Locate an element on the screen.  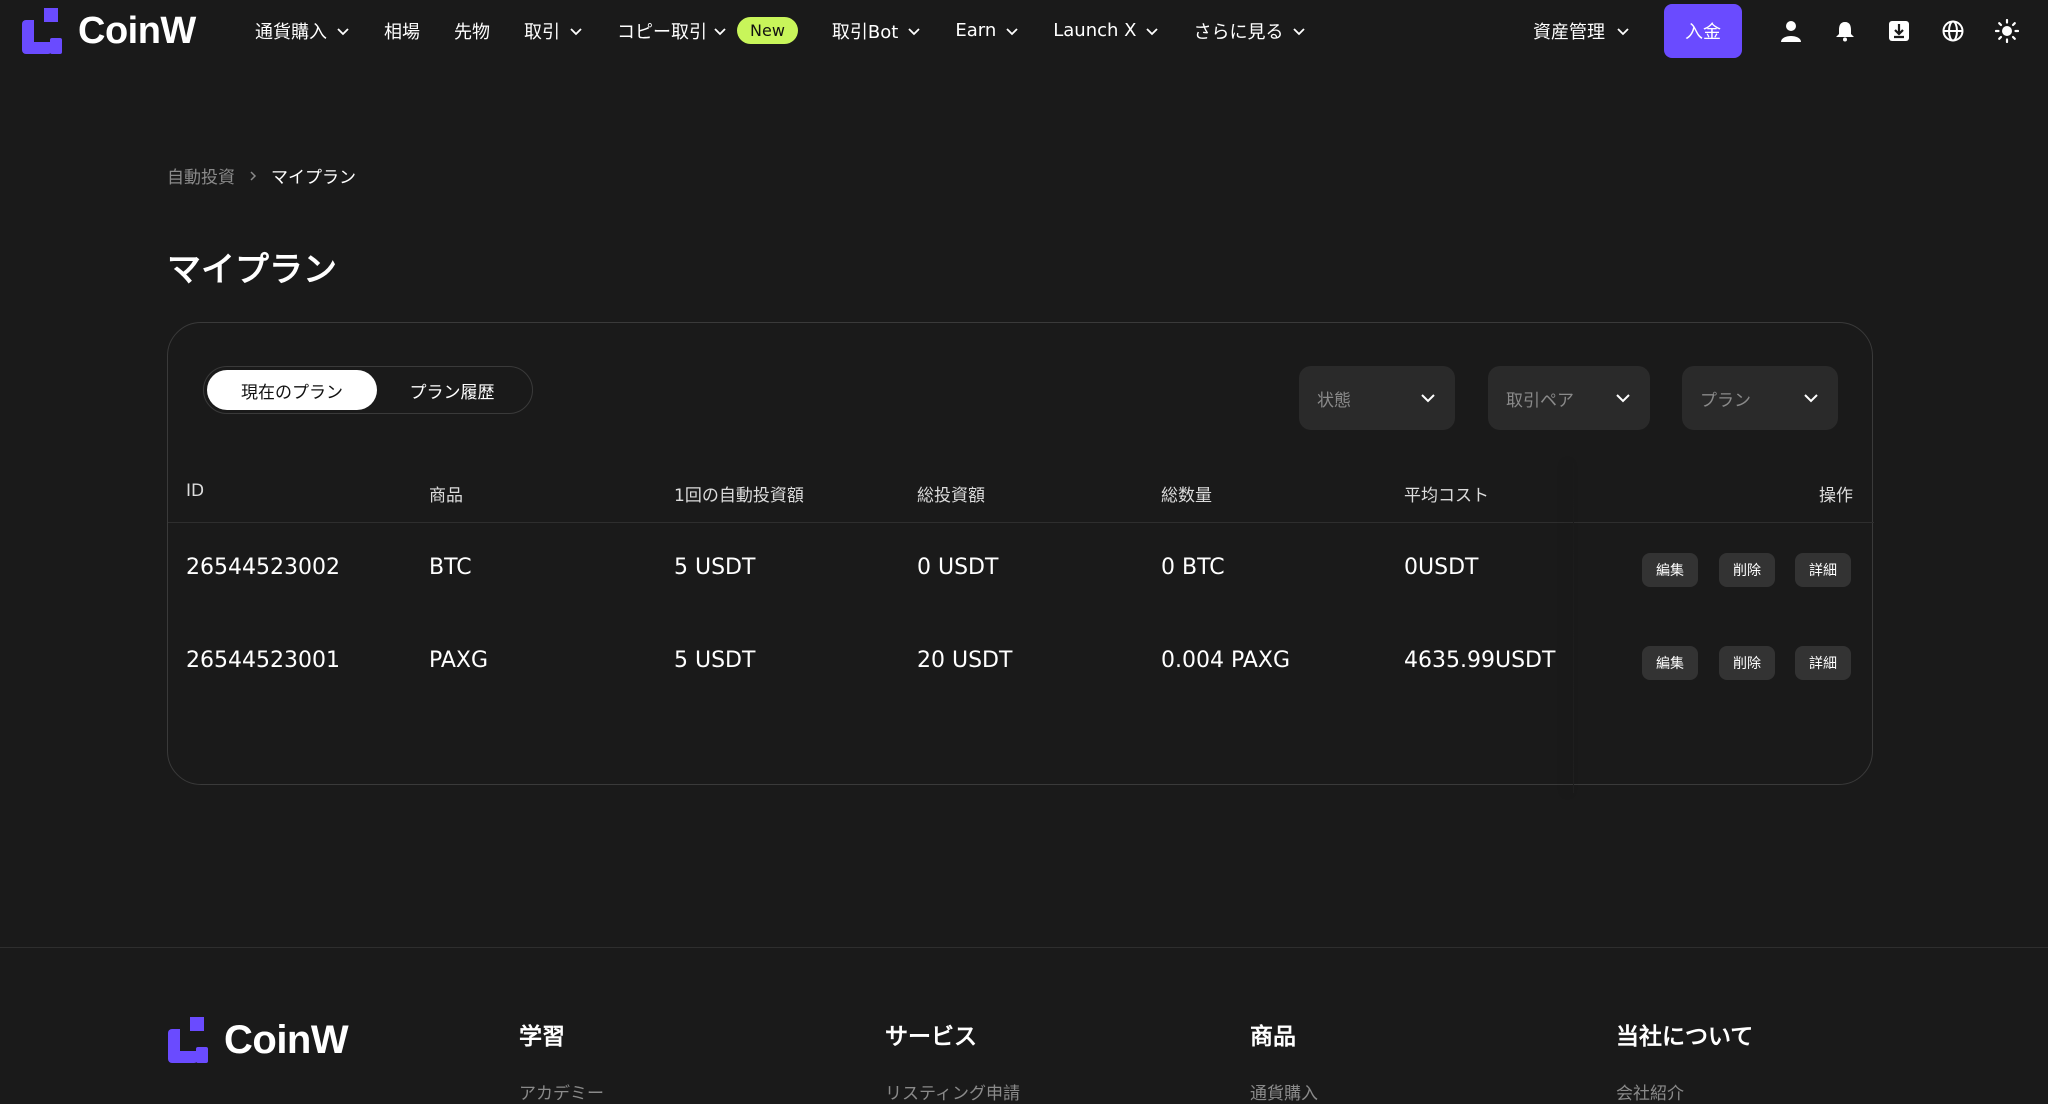
nav-item-earn: Earn is located at coordinates (987, 30).